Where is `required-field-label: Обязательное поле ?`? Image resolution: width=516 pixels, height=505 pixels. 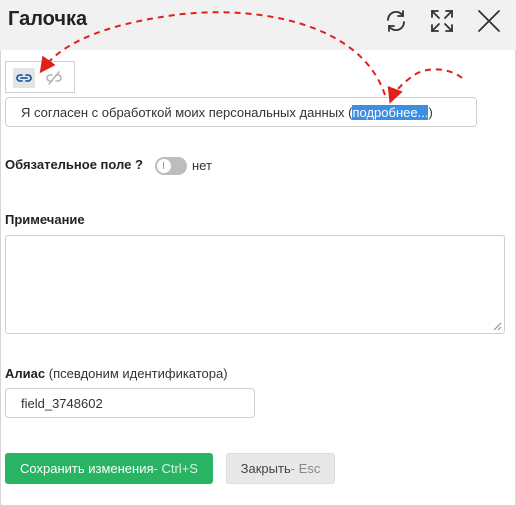 required-field-label: Обязательное поле ? is located at coordinates (74, 164).